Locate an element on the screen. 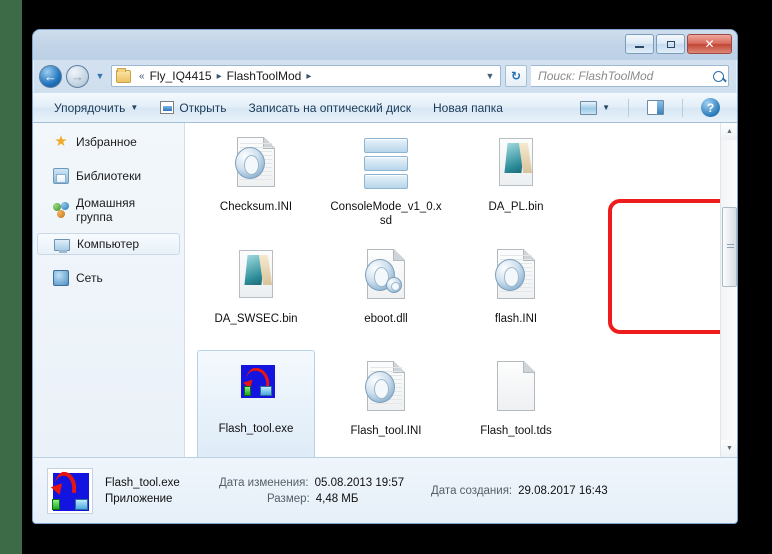  sidebar-item-label: Компьютер is located at coordinates (108, 244).